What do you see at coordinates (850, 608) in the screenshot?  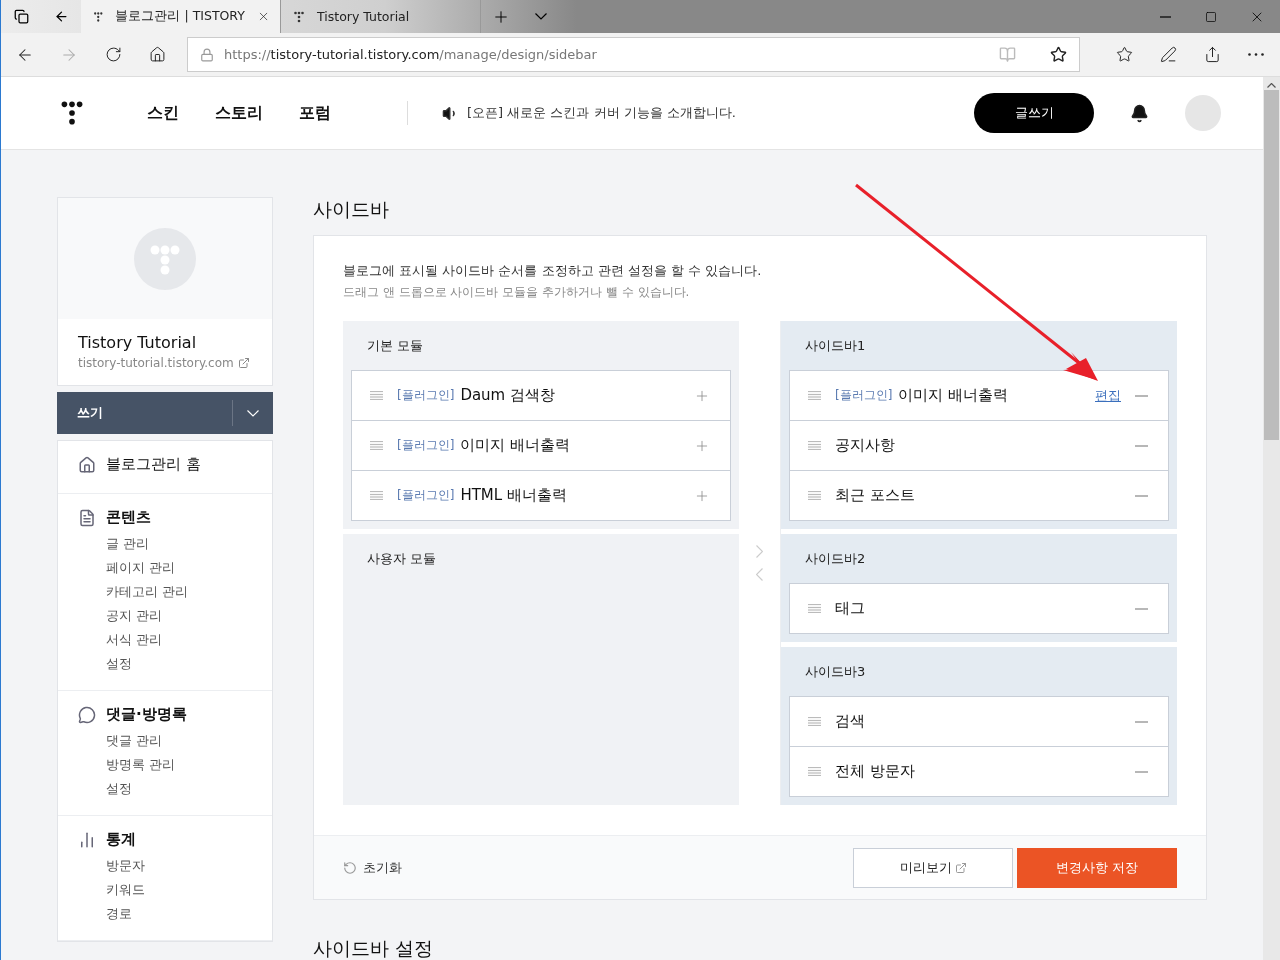 I see `module-name: 태그` at bounding box center [850, 608].